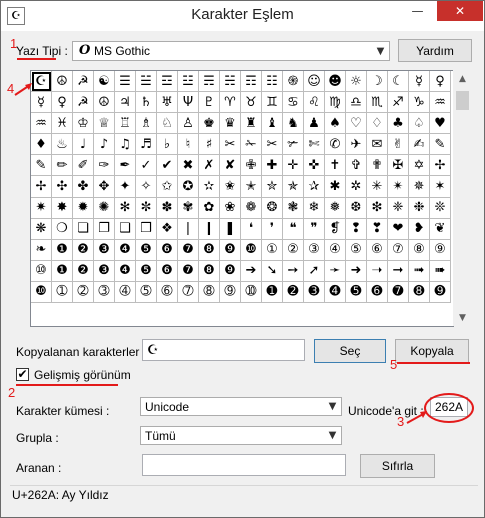  Describe the element at coordinates (377, 82) in the screenshot. I see `char-cell: ☽` at that location.